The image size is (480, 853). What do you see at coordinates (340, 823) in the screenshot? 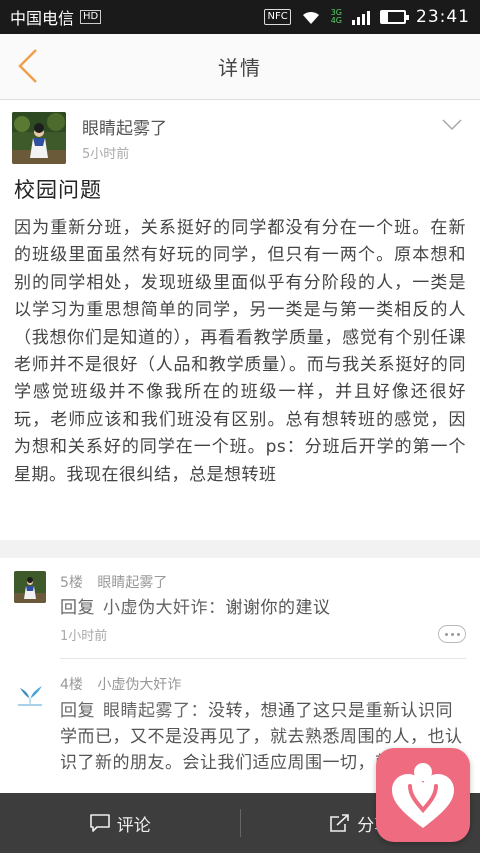
I see `share-icon` at bounding box center [340, 823].